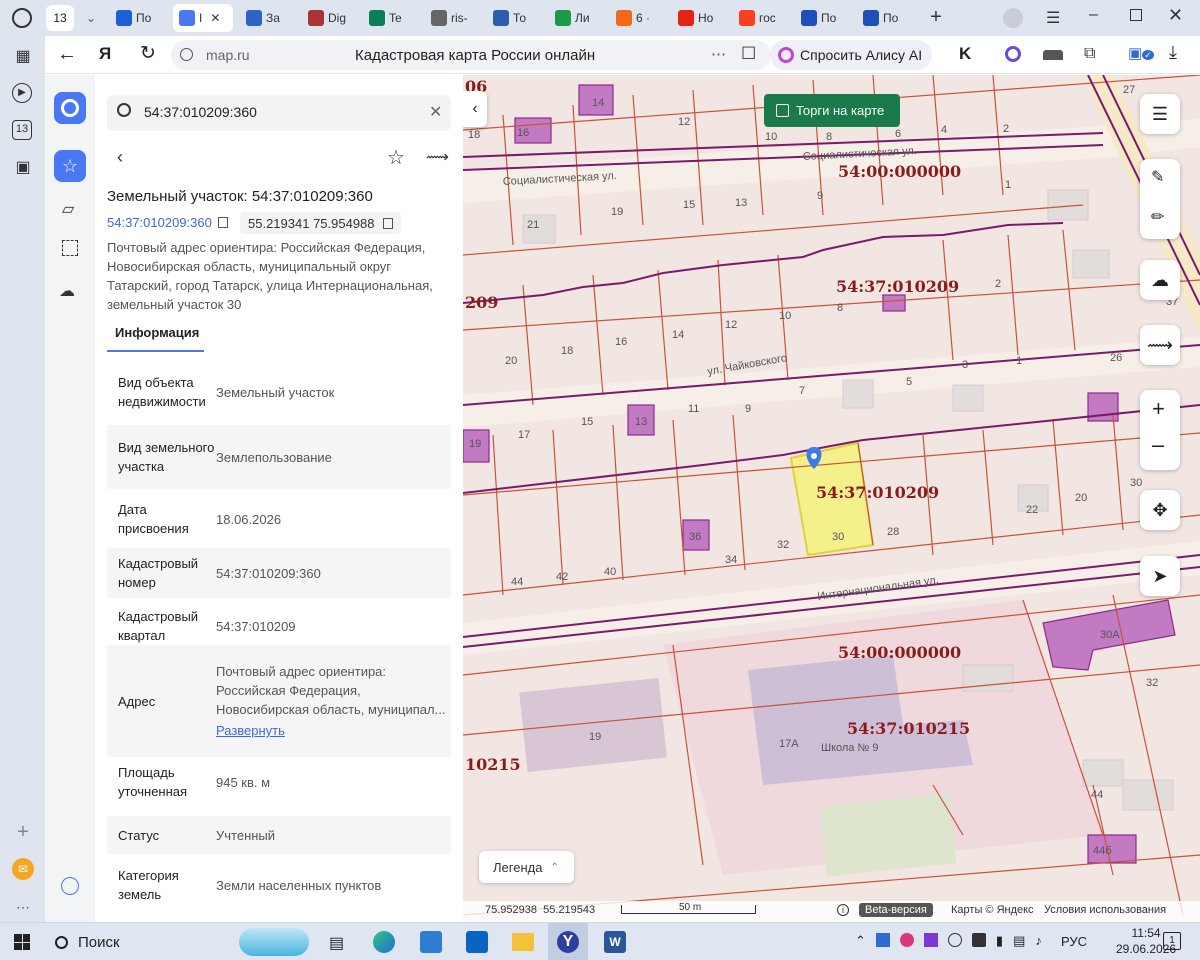 This screenshot has width=1200, height=960. Describe the element at coordinates (70, 248) in the screenshot. I see `select-area-icon` at that location.